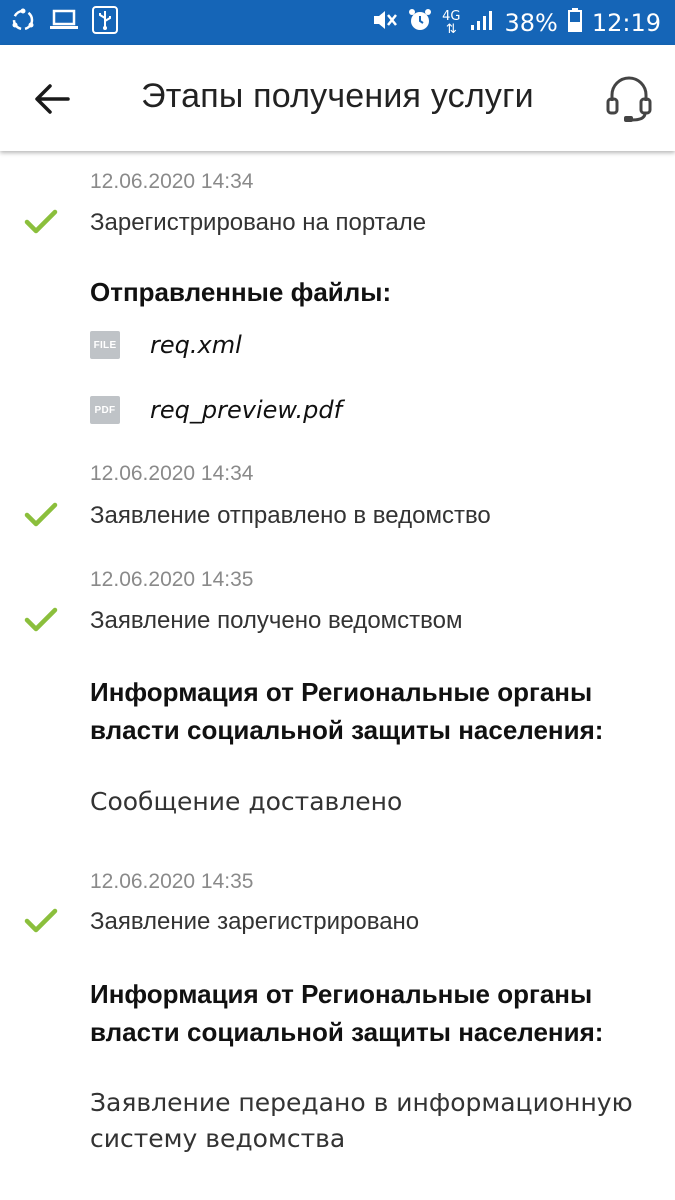 Image resolution: width=675 pixels, height=1200 pixels. Describe the element at coordinates (276, 620) in the screenshot. I see `stage-status: Заявление получено ведомством` at that location.